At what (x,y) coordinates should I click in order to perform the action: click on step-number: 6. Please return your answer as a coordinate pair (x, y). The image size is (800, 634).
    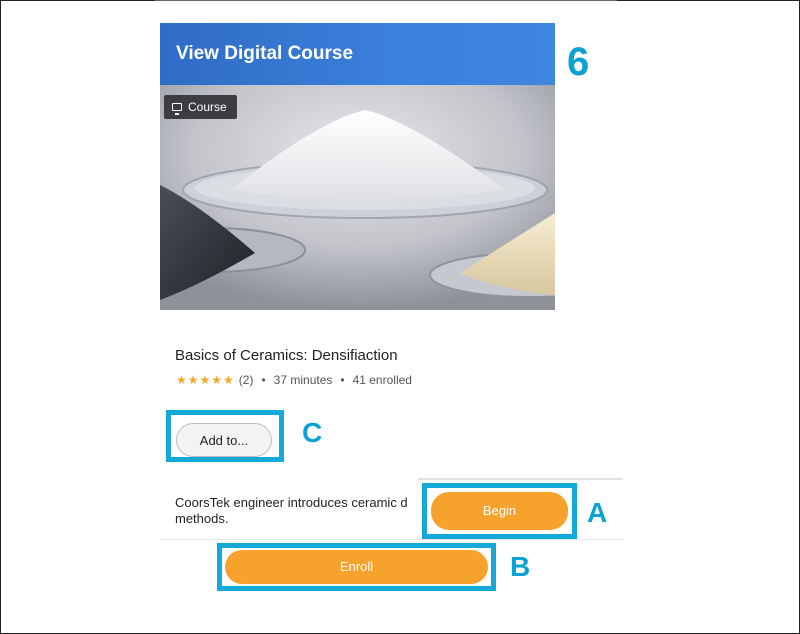
    Looking at the image, I should click on (578, 62).